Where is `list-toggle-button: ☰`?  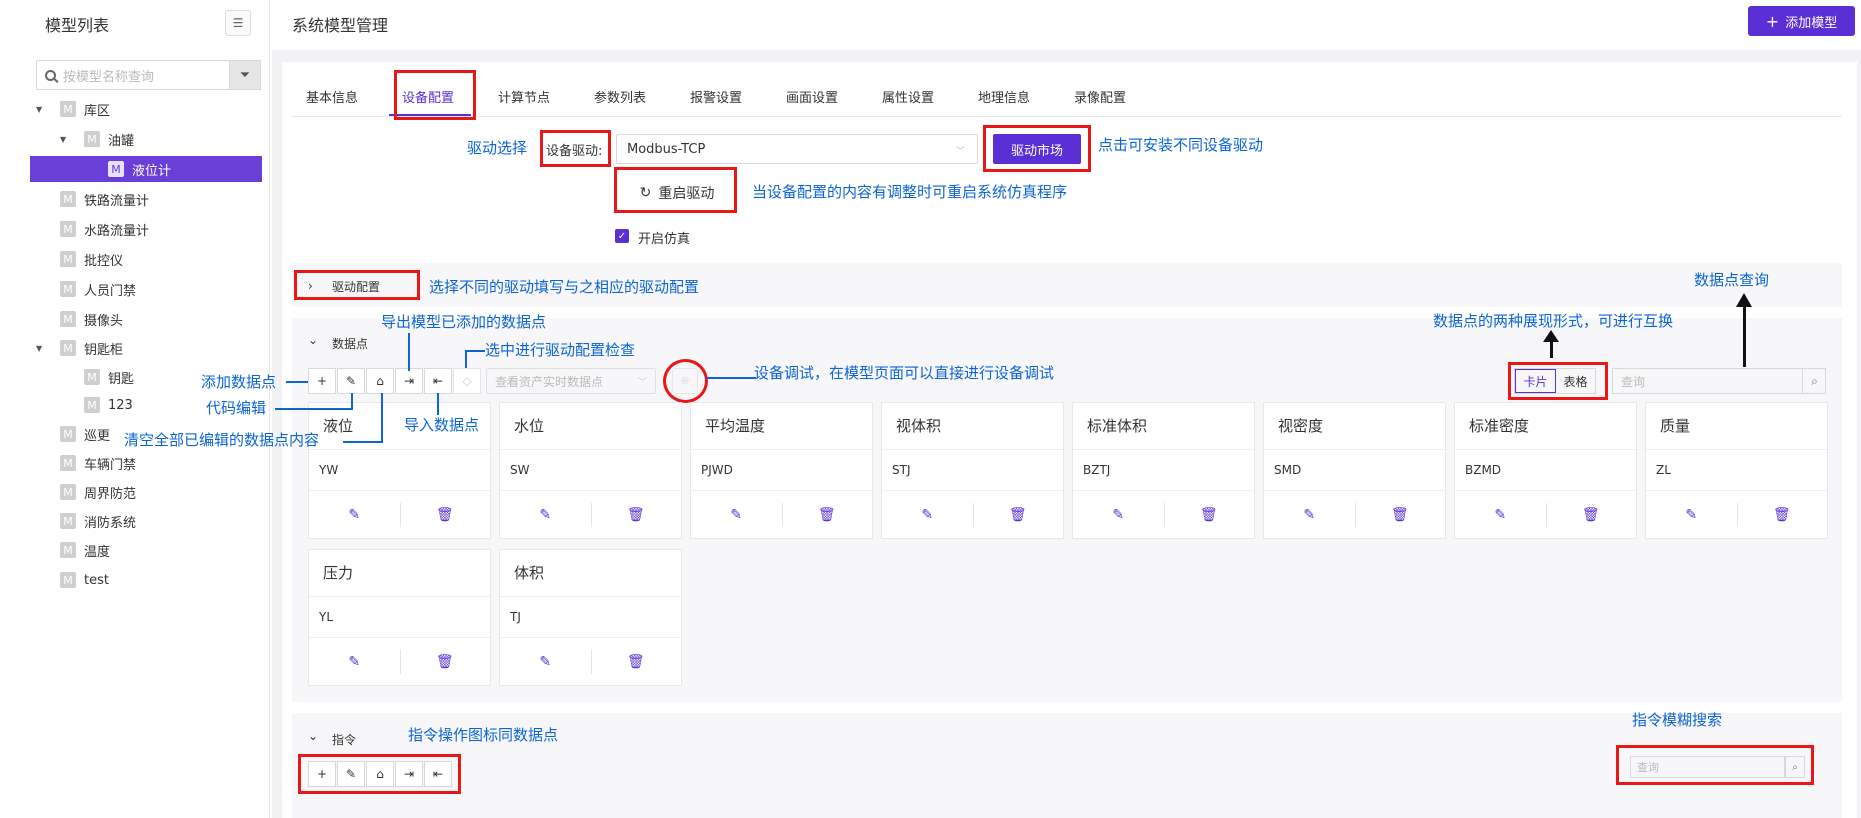 list-toggle-button: ☰ is located at coordinates (238, 23).